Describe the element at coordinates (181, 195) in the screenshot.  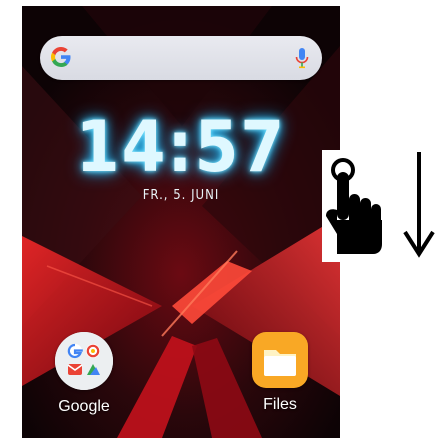
I see `clock-date: FR., 5. JUNI` at that location.